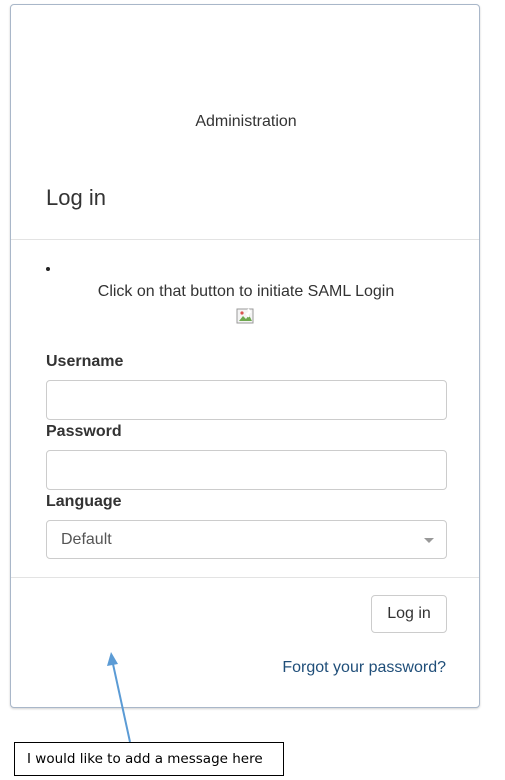 This screenshot has height=780, width=505. Describe the element at coordinates (245, 239) in the screenshot. I see `header-divider` at that location.